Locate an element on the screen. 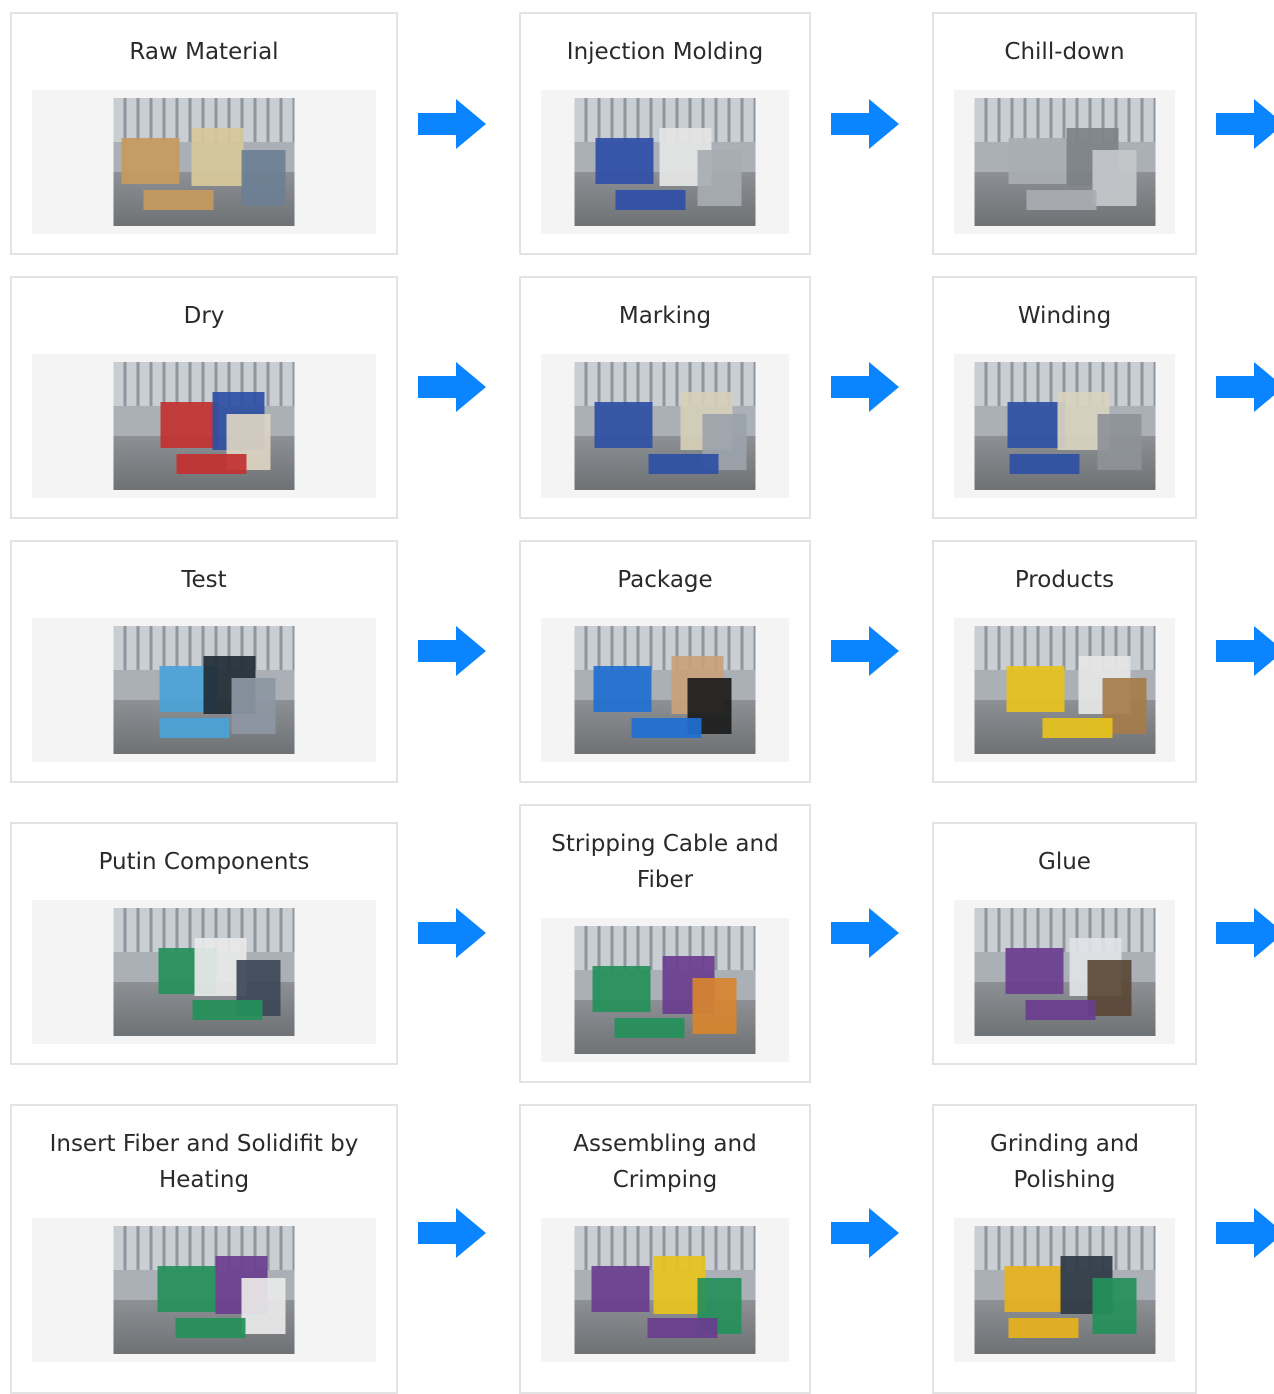  process-step-card: Chill-down is located at coordinates (1064, 133).